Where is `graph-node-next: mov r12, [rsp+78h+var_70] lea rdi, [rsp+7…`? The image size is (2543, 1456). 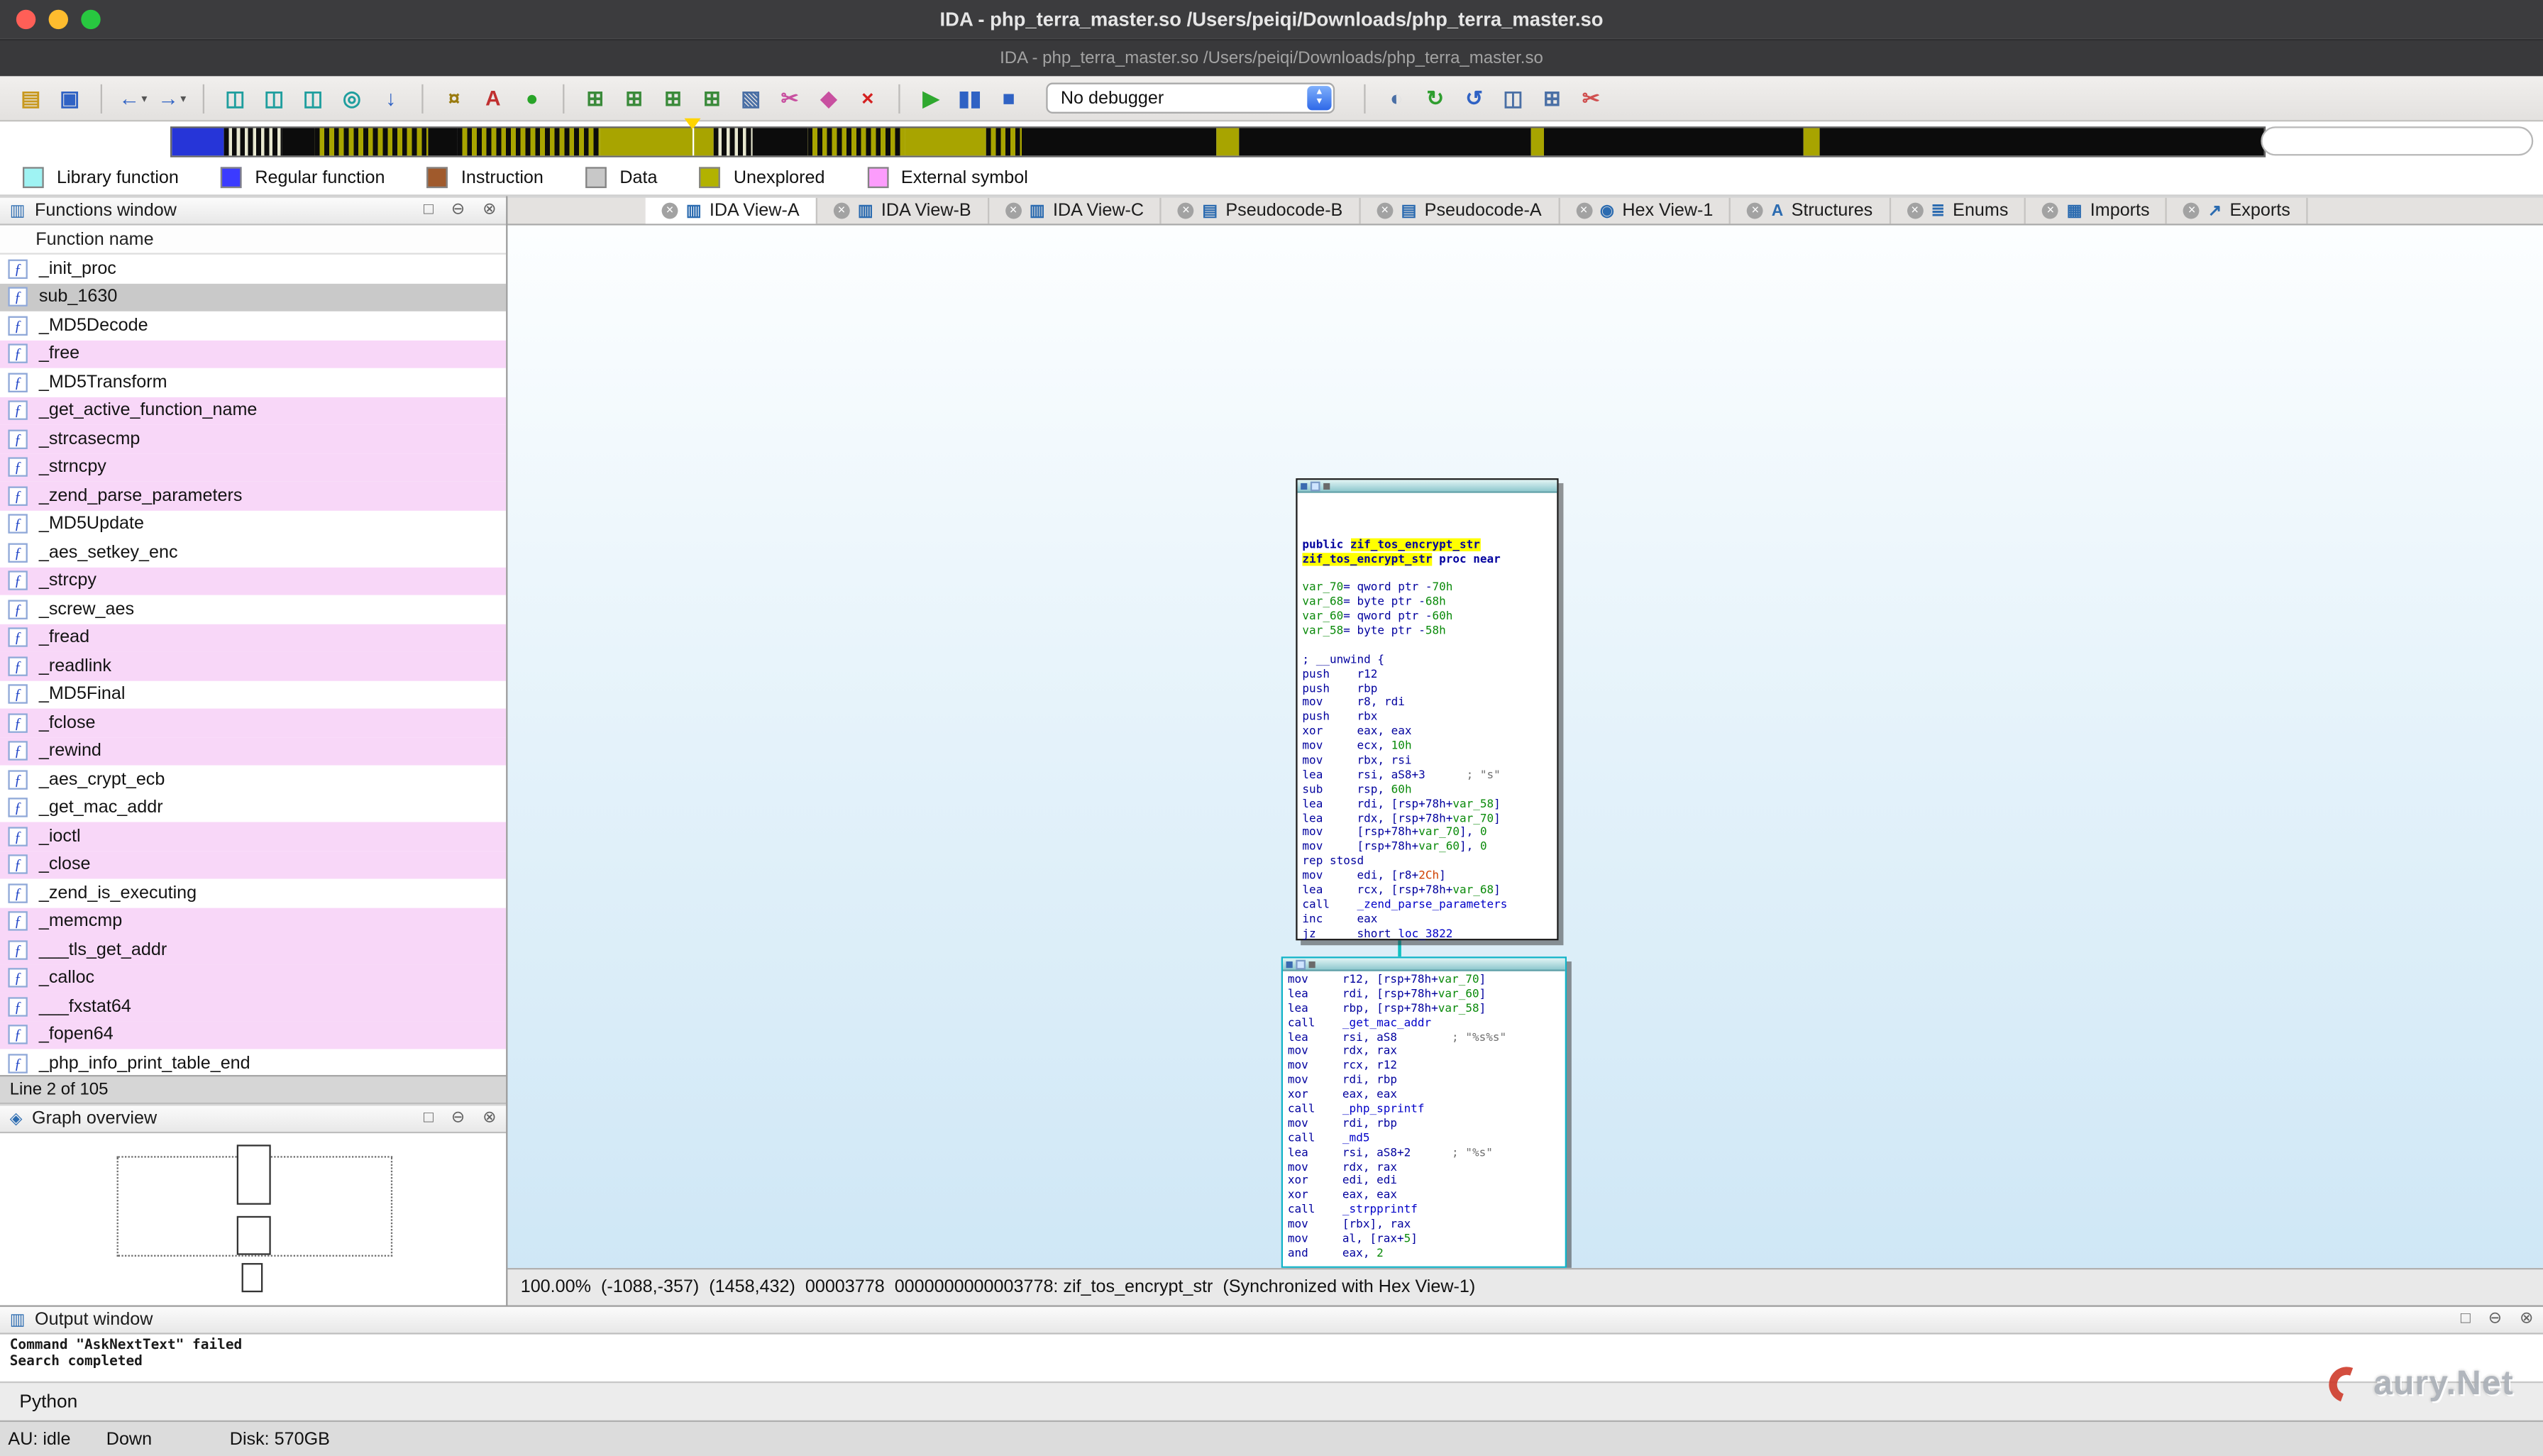 graph-node-next: mov r12, [rsp+78h+var_70] lea rdi, [rsp+7… is located at coordinates (1424, 1112).